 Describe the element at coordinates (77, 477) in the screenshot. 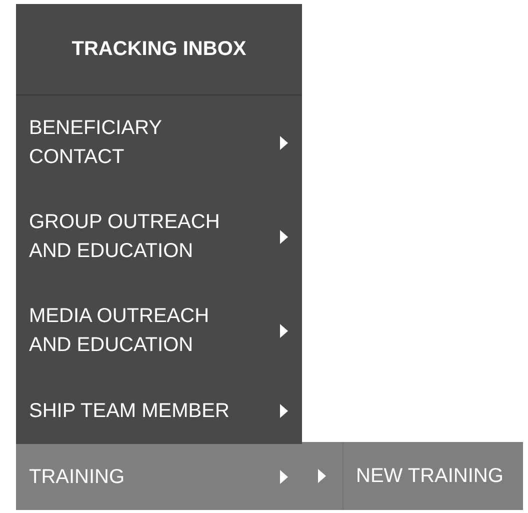

I see `menu-item-label: TRAINING` at that location.